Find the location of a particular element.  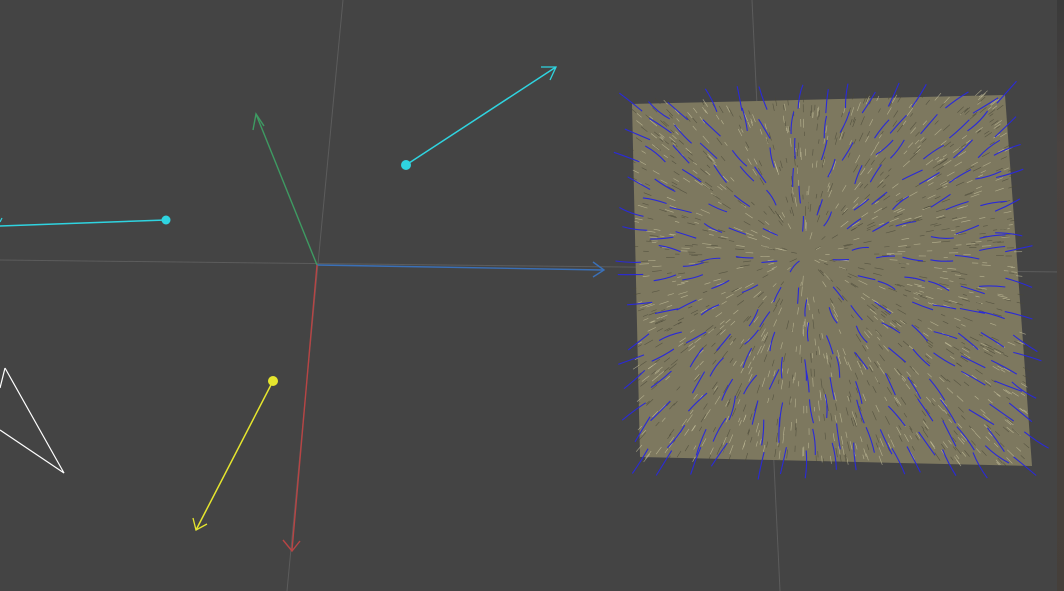

light-direction-cyan-upper is located at coordinates (479, 118).